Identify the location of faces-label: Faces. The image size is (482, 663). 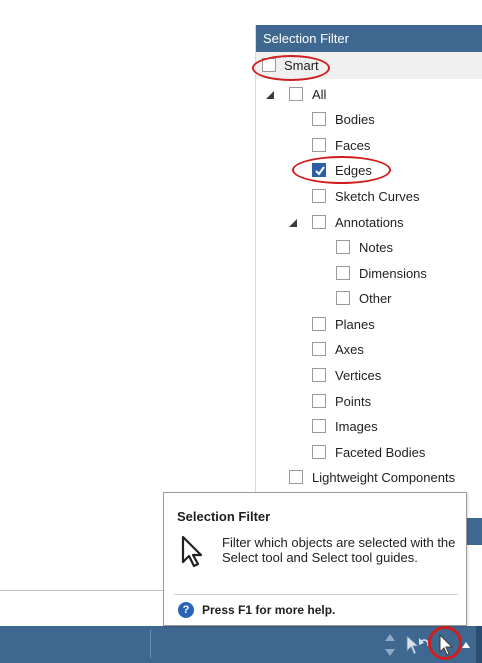
(353, 145).